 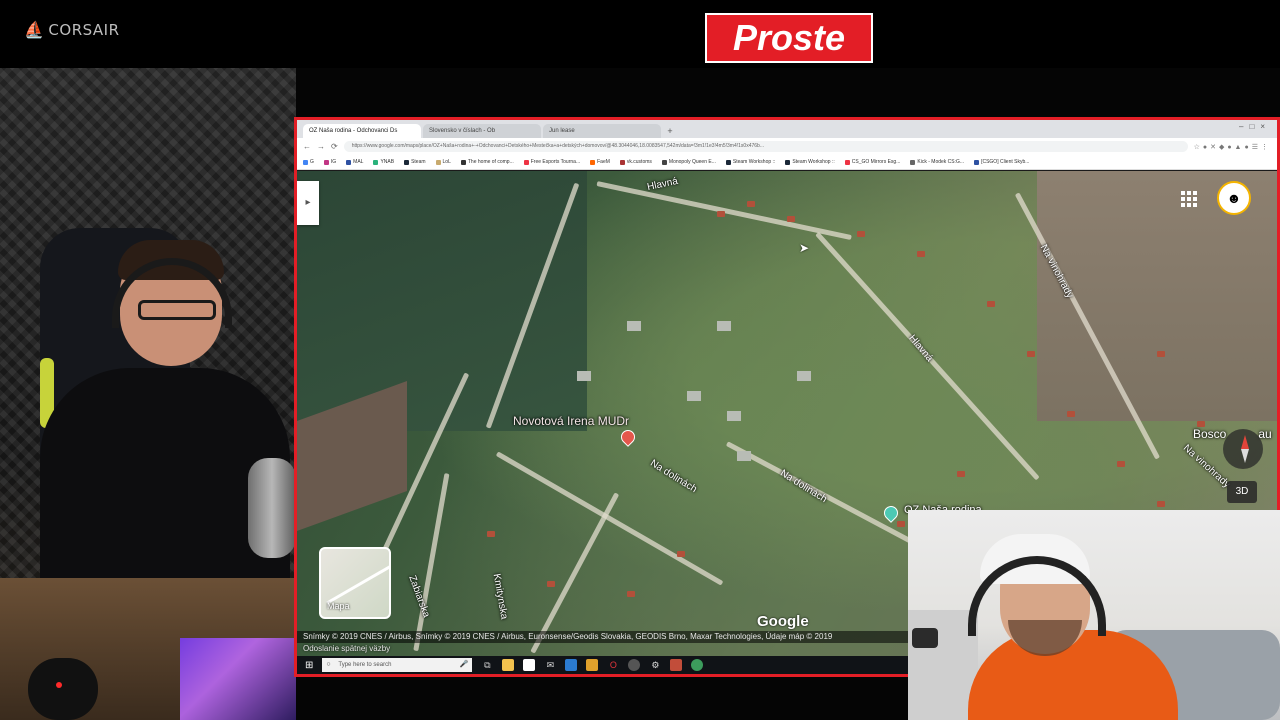 I want to click on corsair-sails-icon: ⛵, so click(x=34, y=29).